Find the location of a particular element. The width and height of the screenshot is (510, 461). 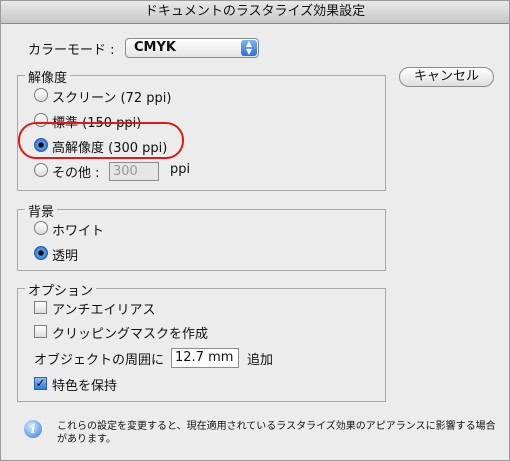

info-icon: i is located at coordinates (33, 429).